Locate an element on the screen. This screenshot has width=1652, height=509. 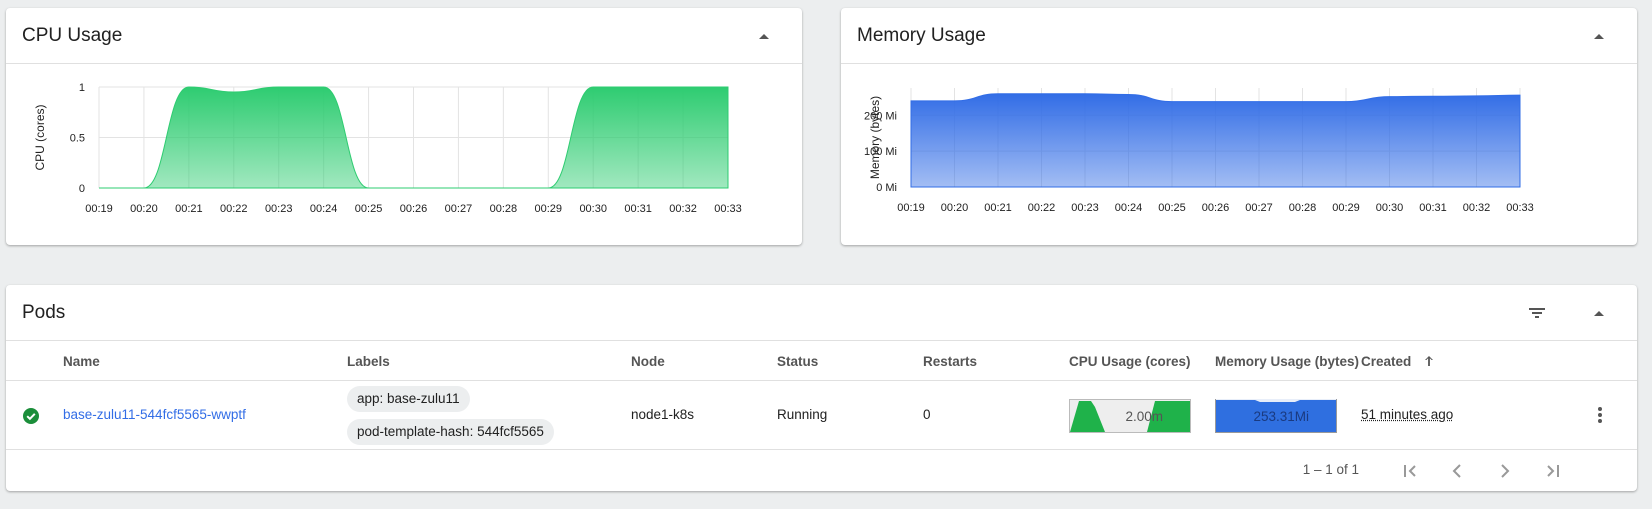
column-header-created: Created is located at coordinates (1398, 361).